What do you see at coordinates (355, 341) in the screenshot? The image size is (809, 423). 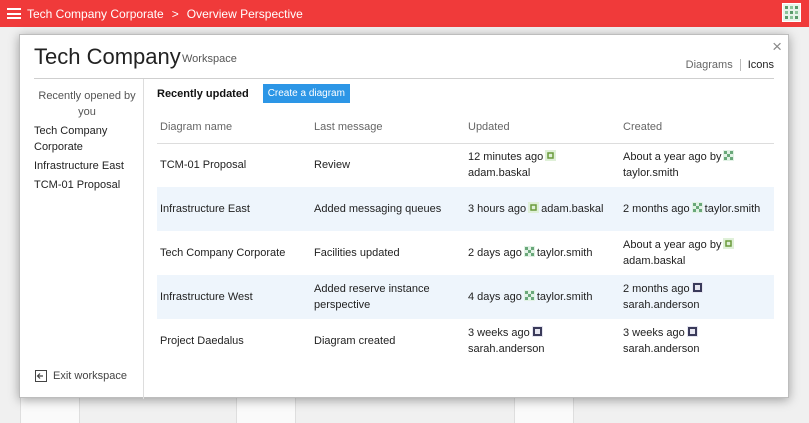 I see `cell-message: Diagram created` at bounding box center [355, 341].